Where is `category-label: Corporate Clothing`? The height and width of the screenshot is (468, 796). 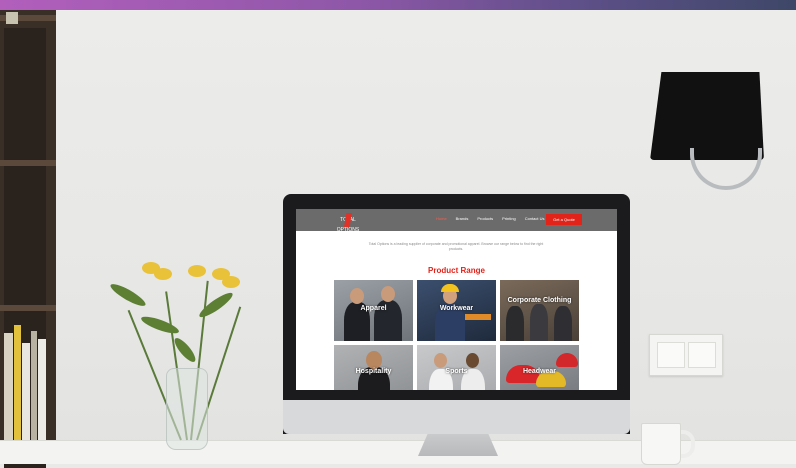
category-label: Corporate Clothing is located at coordinates (539, 300).